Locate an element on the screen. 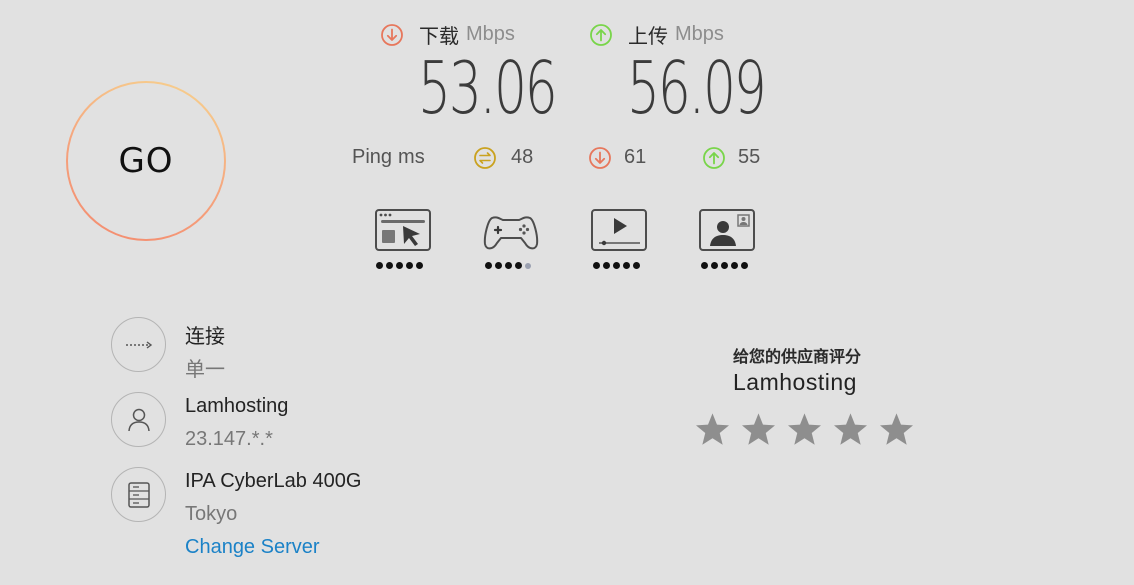 The width and height of the screenshot is (1134, 585). server-name: IPA CyberLab 400G is located at coordinates (273, 481).